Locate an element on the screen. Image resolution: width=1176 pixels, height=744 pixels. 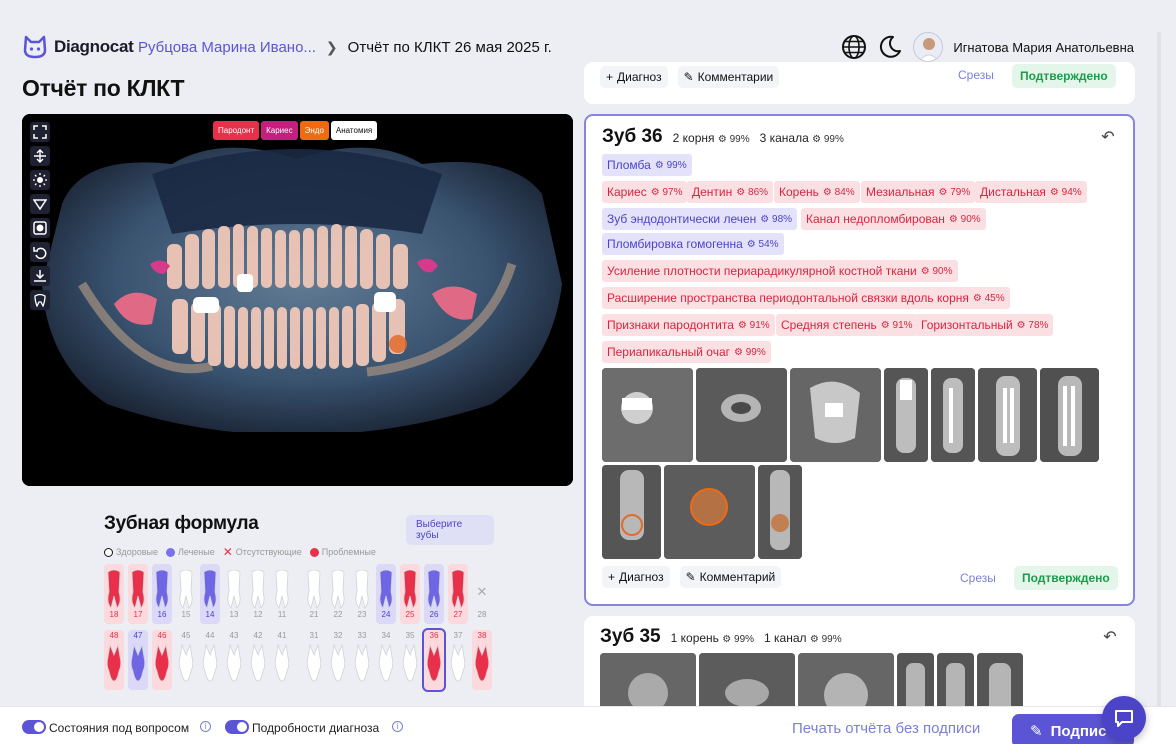
diagnosis-tag: Пломба ⚙ 99% is located at coordinates (647, 165).